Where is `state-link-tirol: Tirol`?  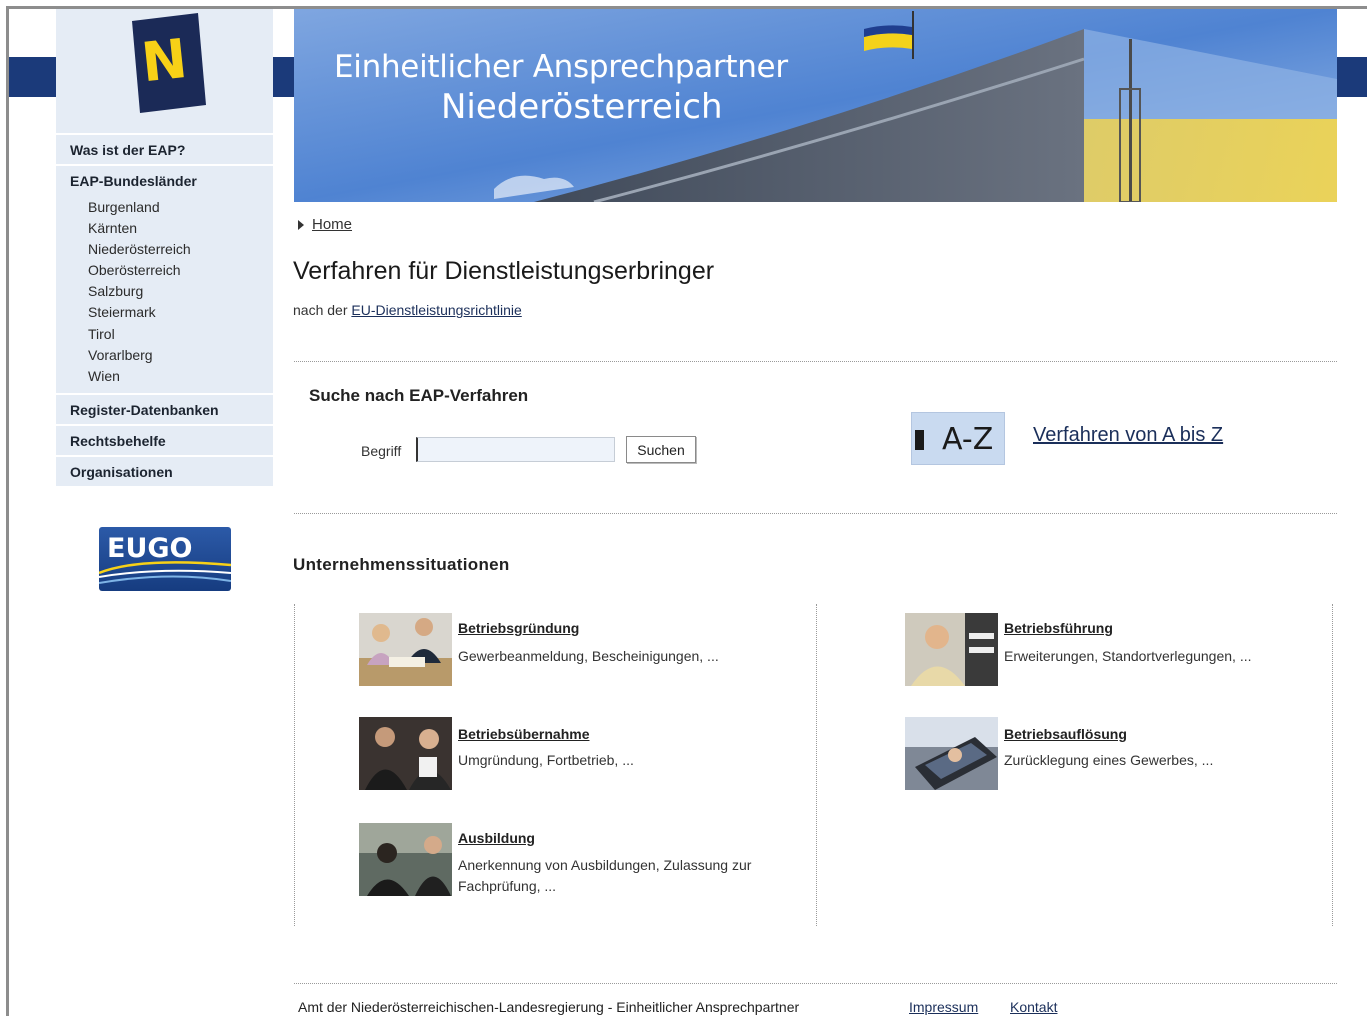
state-link-tirol: Tirol is located at coordinates (180, 334).